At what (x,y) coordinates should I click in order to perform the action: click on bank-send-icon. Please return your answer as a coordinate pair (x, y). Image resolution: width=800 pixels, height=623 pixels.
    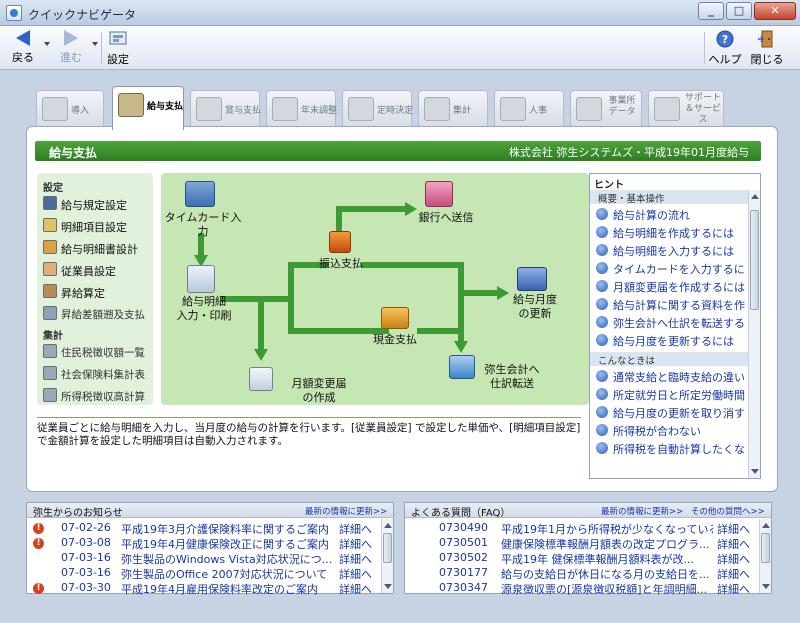
    Looking at the image, I should click on (439, 194).